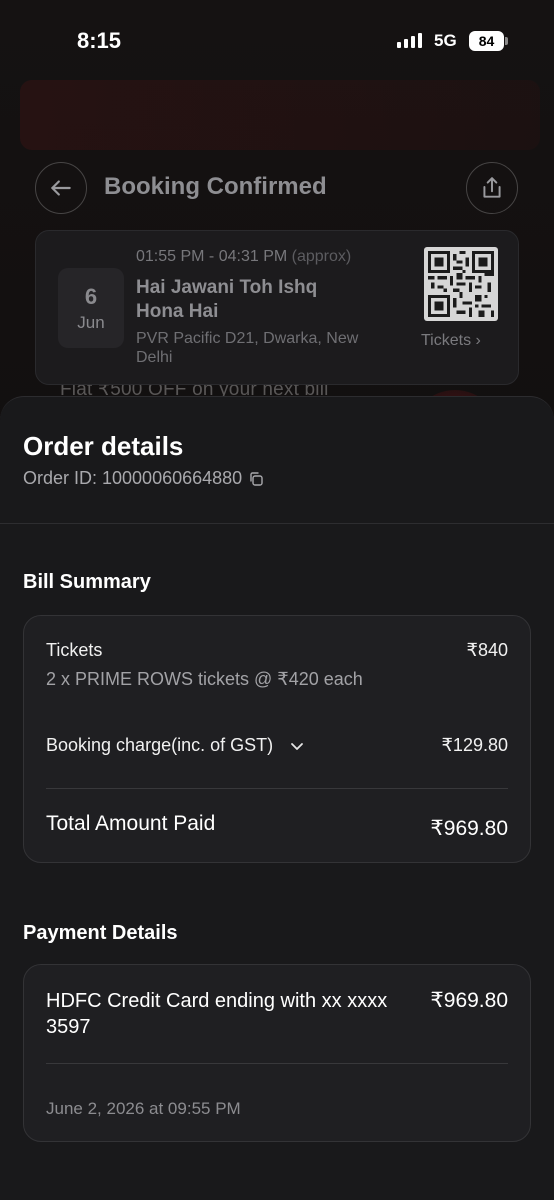 The image size is (554, 1200). Describe the element at coordinates (133, 478) in the screenshot. I see `order-id-text: Order ID: 10000060664880` at that location.